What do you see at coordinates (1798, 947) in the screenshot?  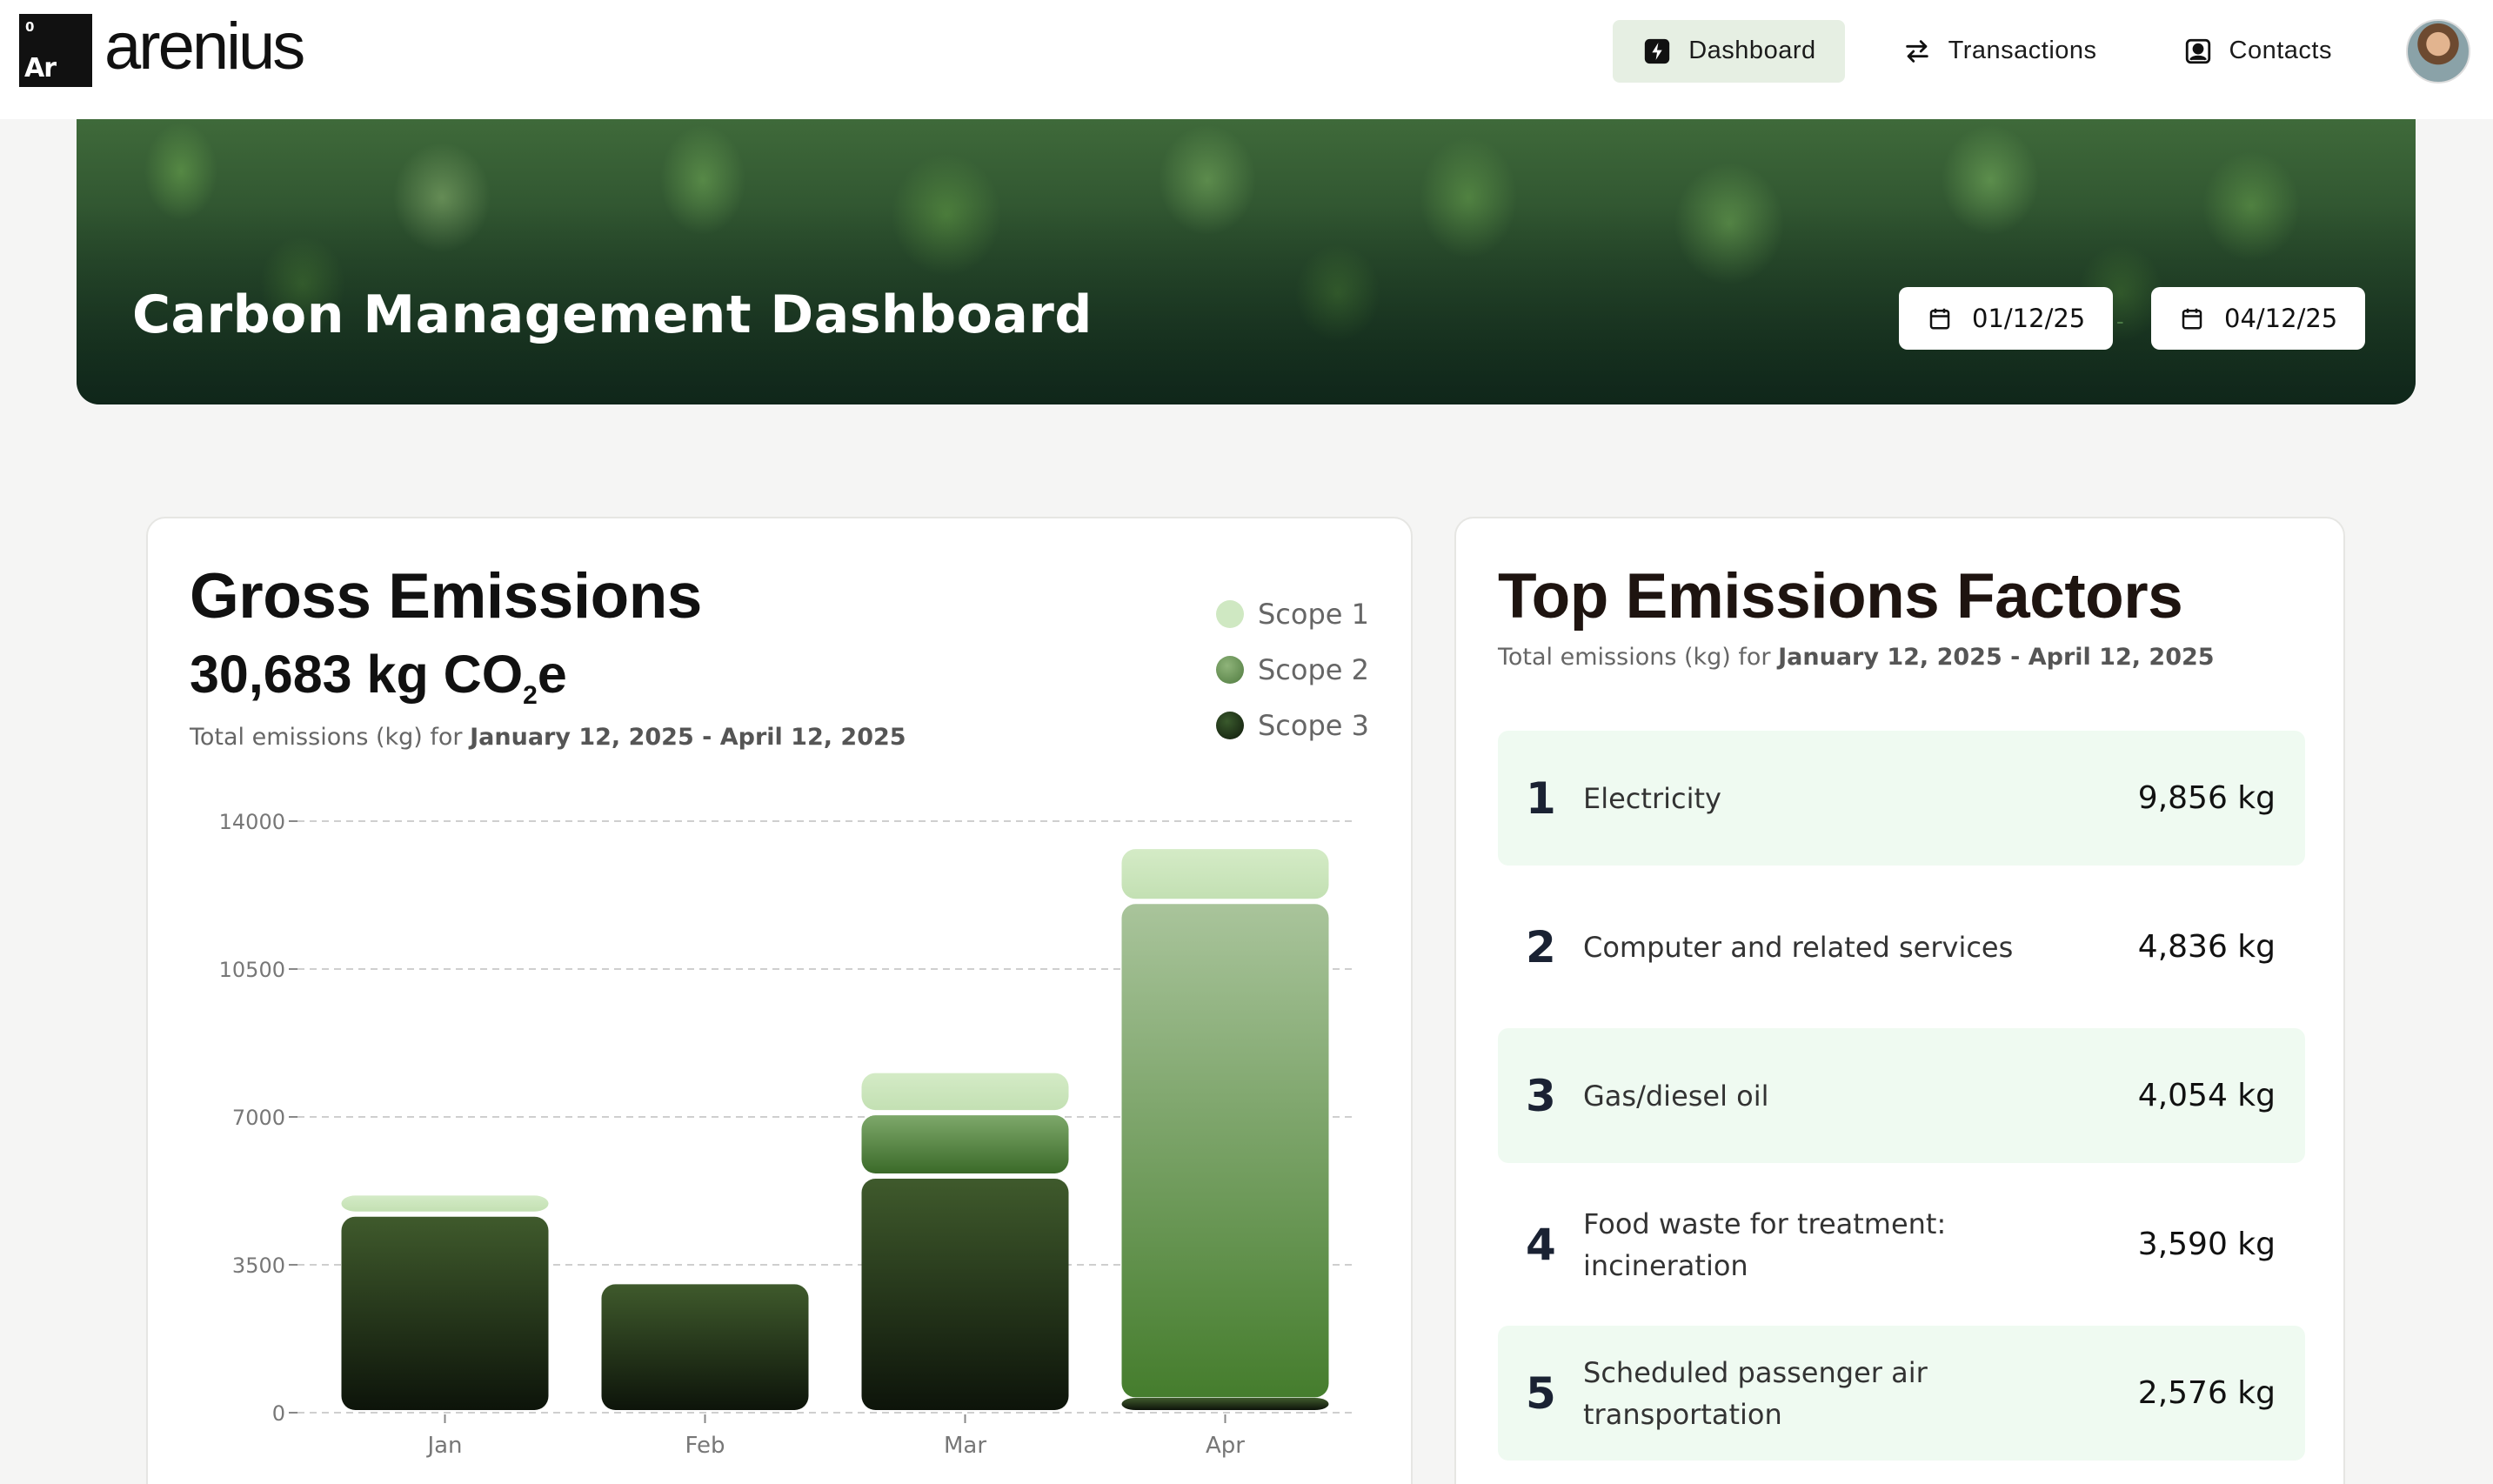 I see `factor-name: Computer and related services` at bounding box center [1798, 947].